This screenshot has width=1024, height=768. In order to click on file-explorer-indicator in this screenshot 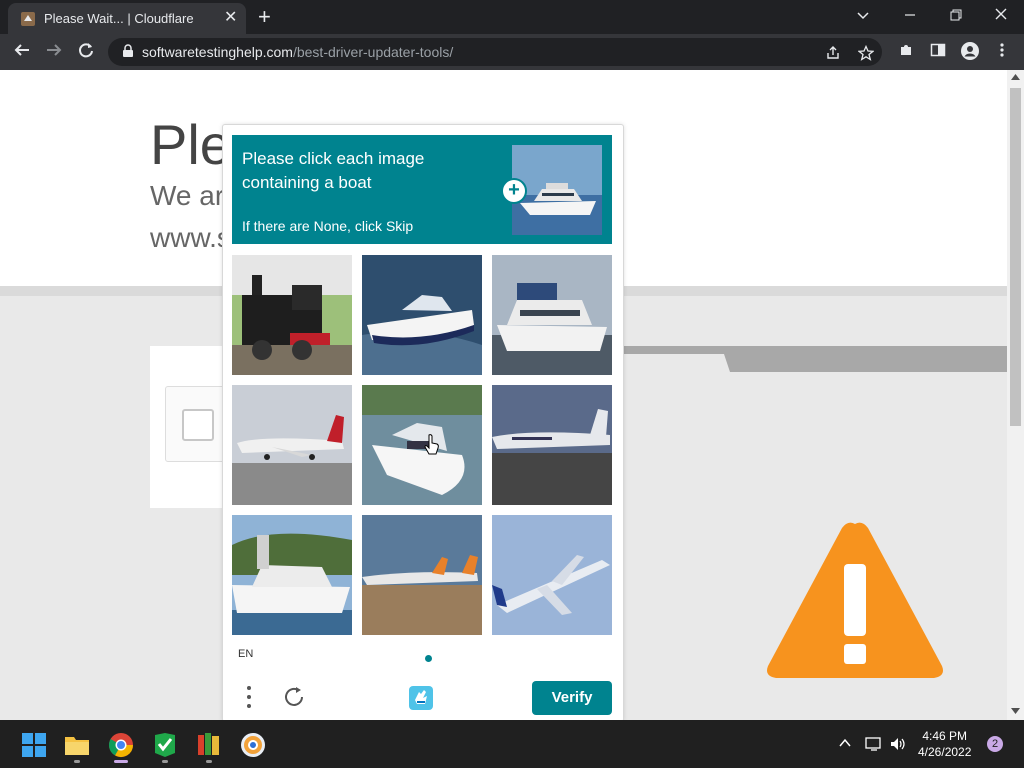, I will do `click(77, 761)`.